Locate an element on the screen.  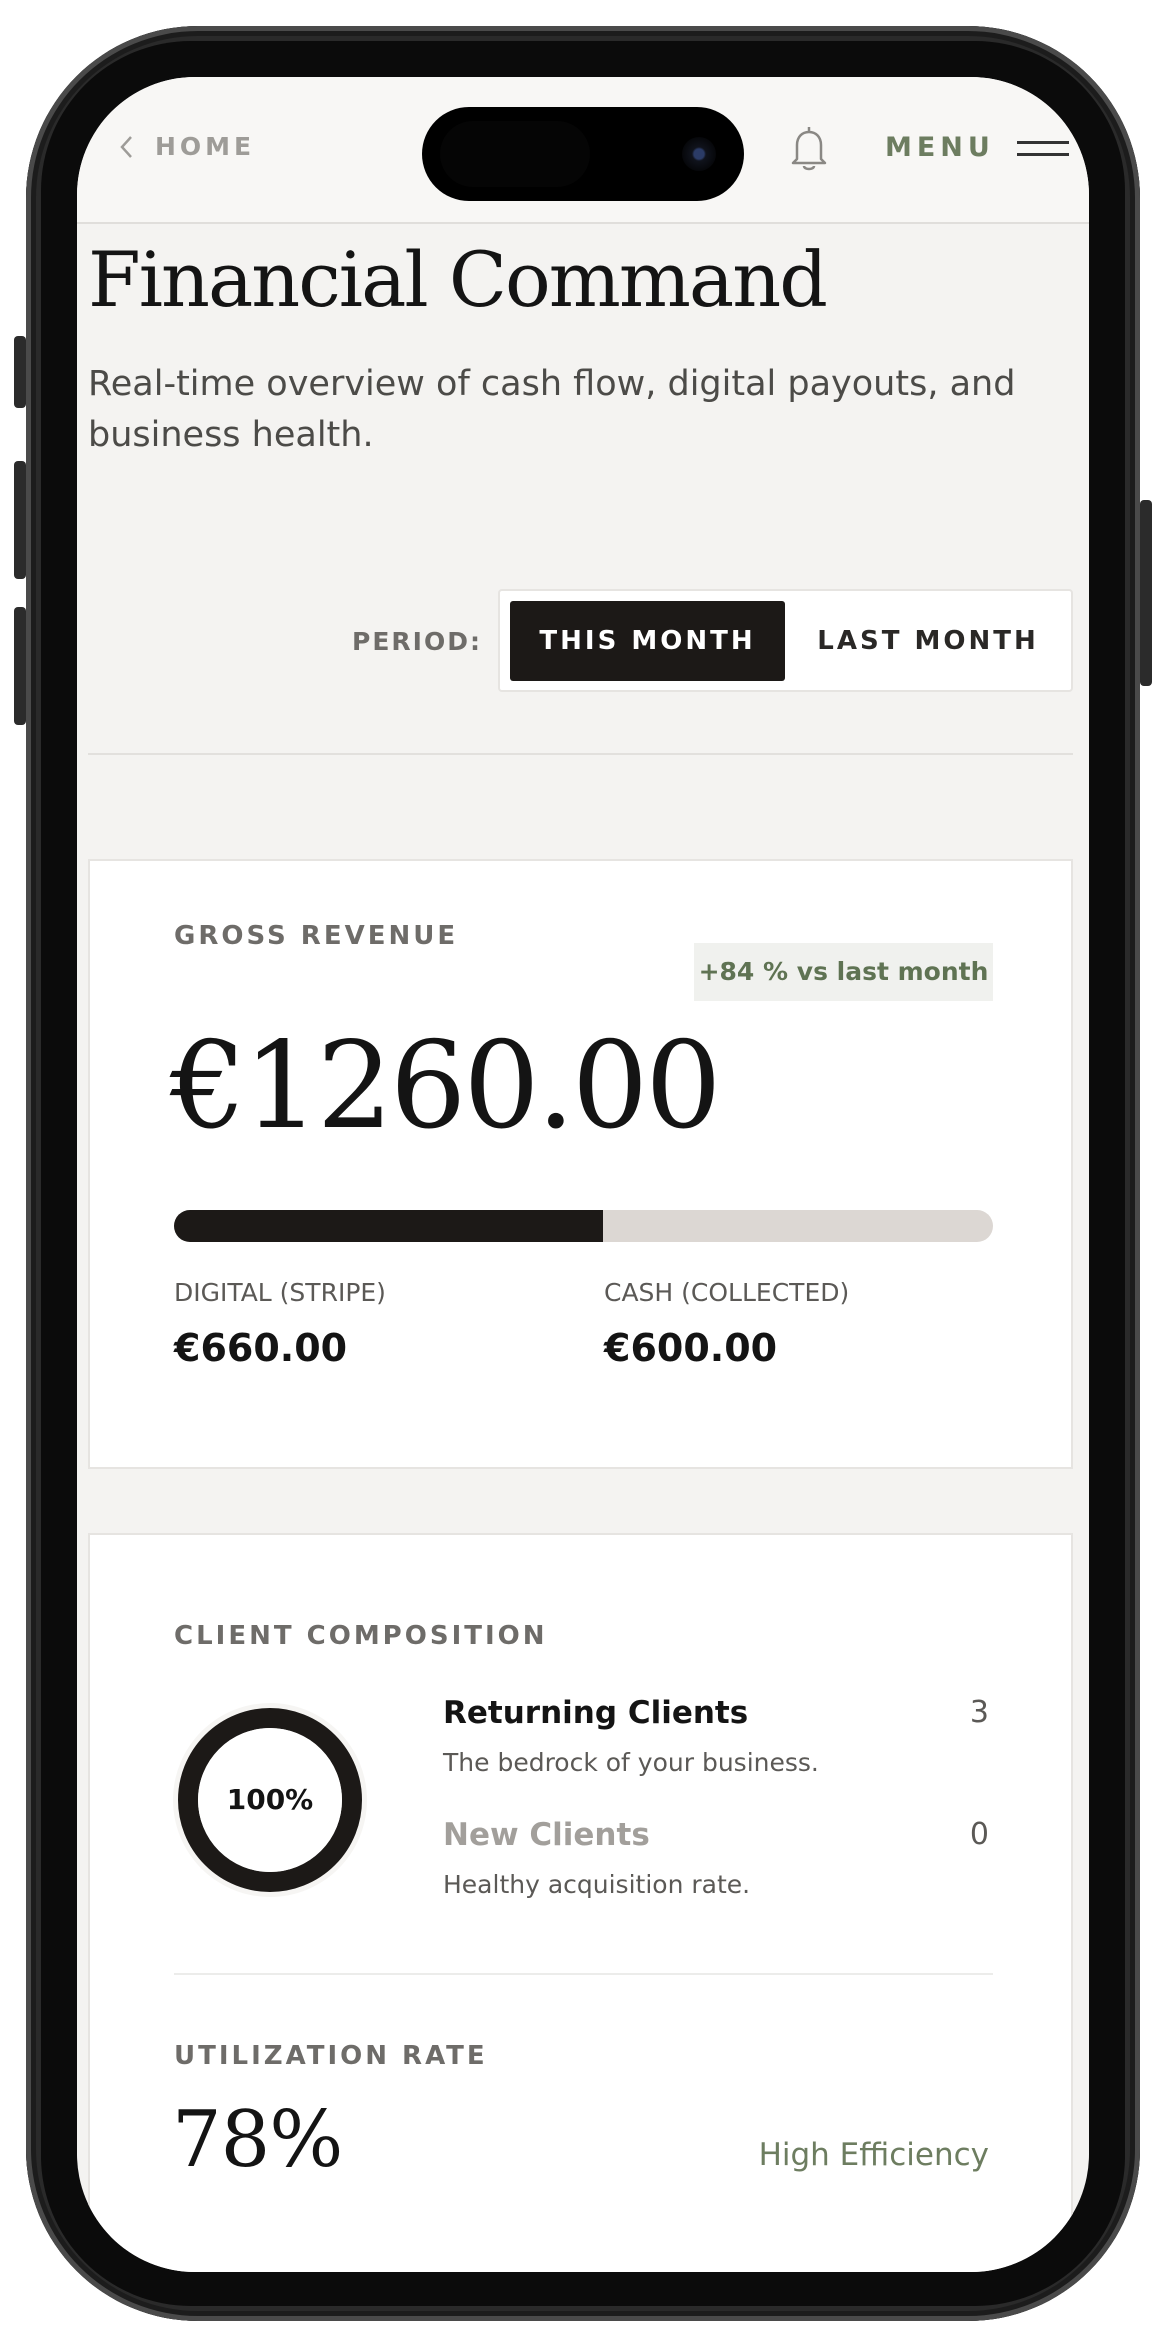
dynamic-island is located at coordinates (583, 154).